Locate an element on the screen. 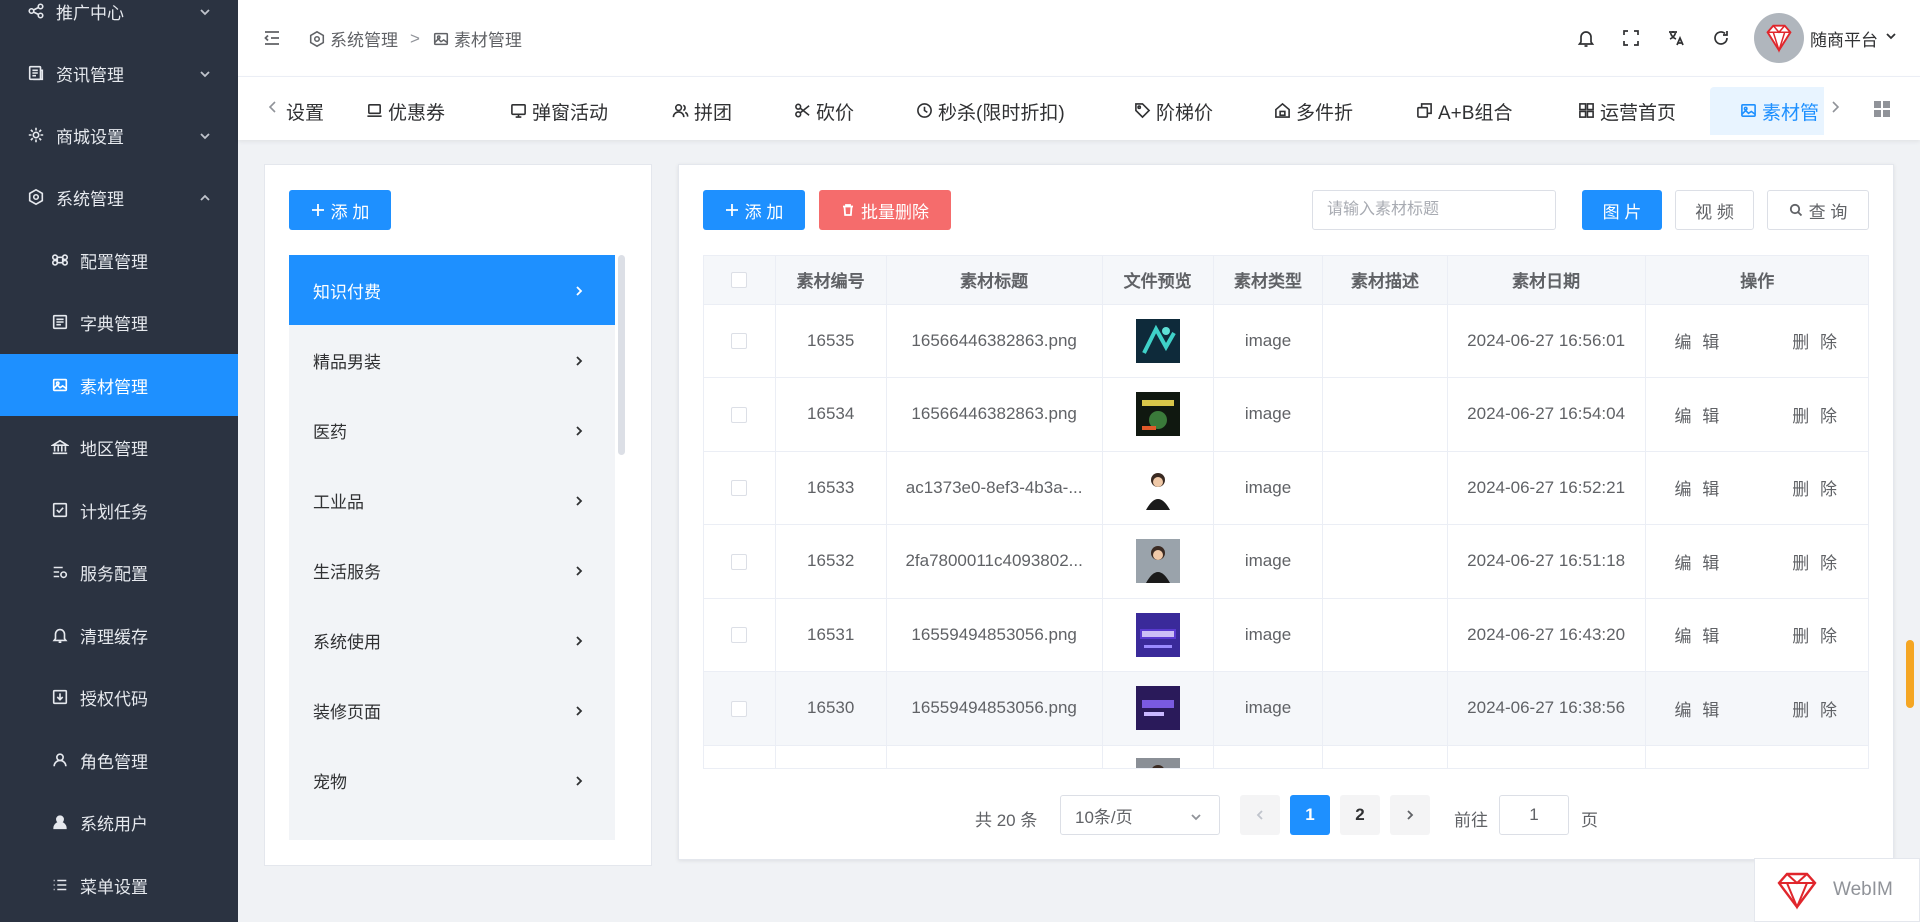 Image resolution: width=1920 pixels, height=922 pixels. sidebar-item-clear-cache: 清理缓存 is located at coordinates (119, 635).